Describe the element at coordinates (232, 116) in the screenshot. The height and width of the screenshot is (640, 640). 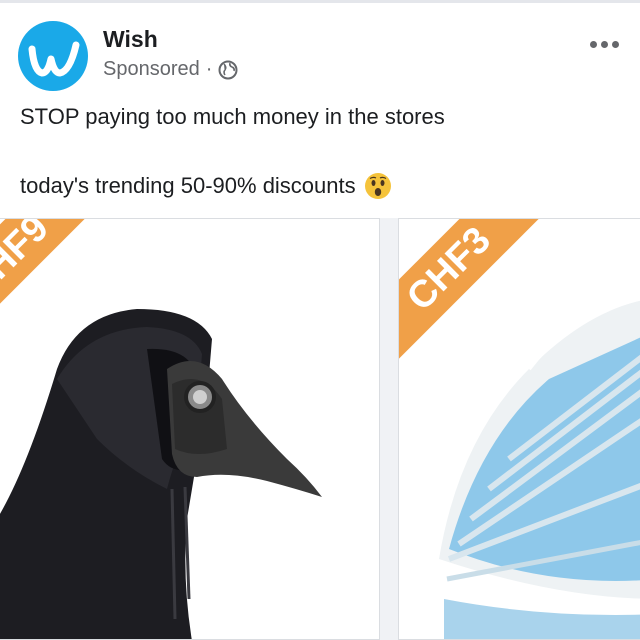
I see `post-text-line1: STOP paying too much money in the stores` at that location.